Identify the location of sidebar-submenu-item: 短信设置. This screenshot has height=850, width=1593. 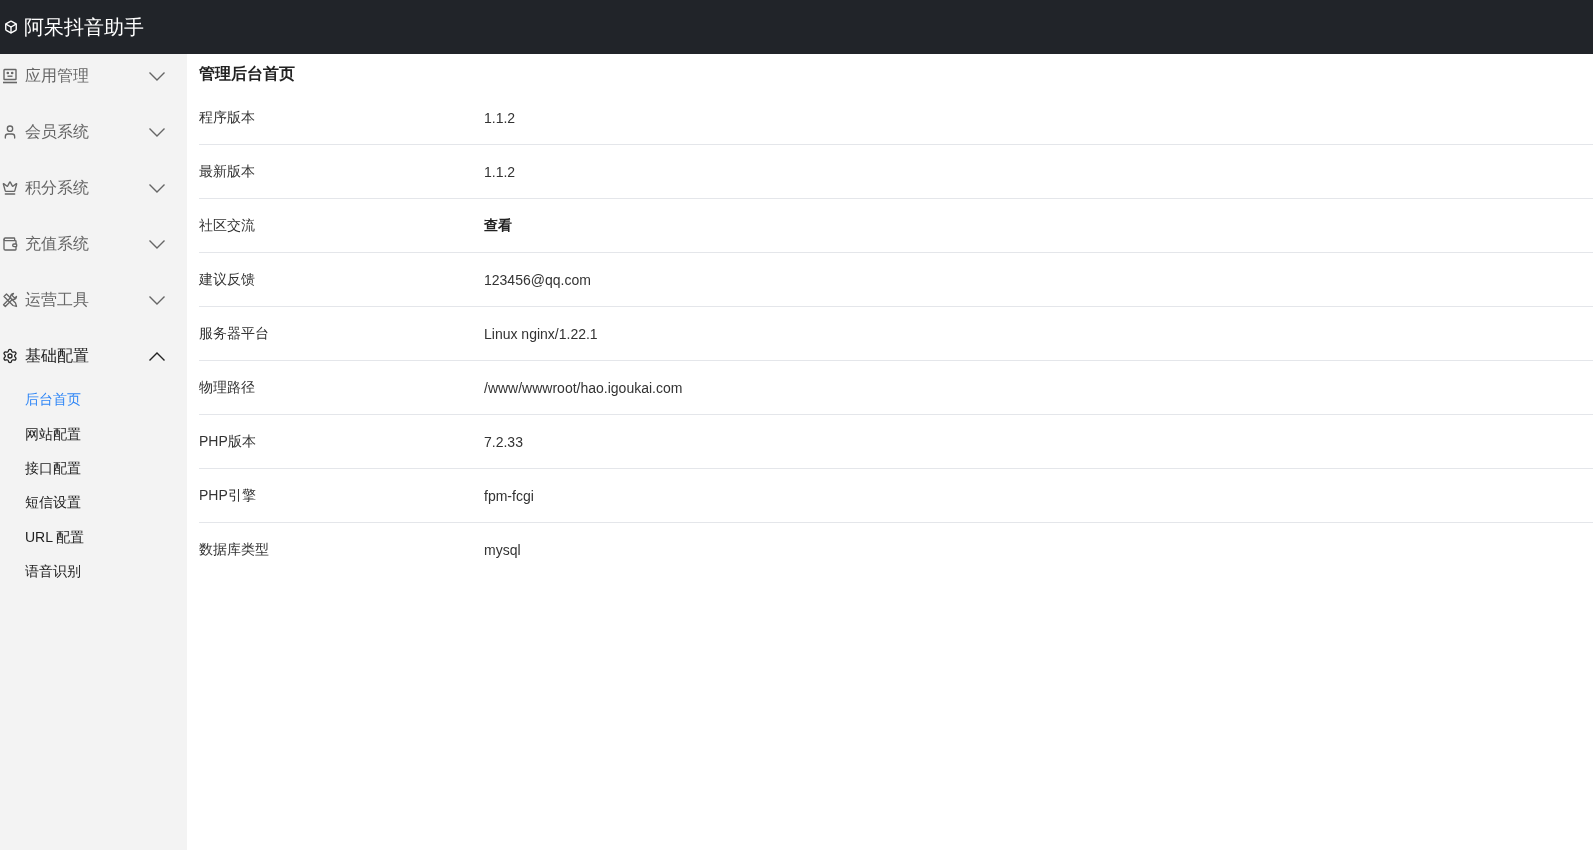
(93, 503).